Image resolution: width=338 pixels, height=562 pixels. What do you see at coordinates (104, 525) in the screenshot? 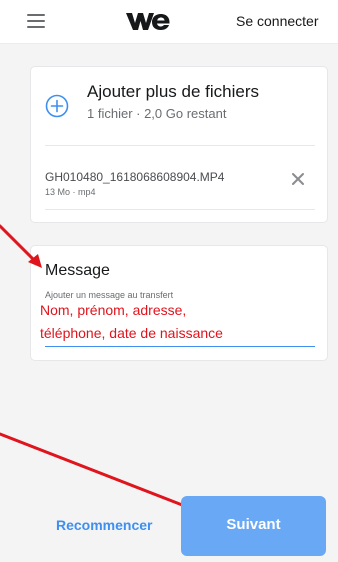
I see `restart-button: Recommencer` at bounding box center [104, 525].